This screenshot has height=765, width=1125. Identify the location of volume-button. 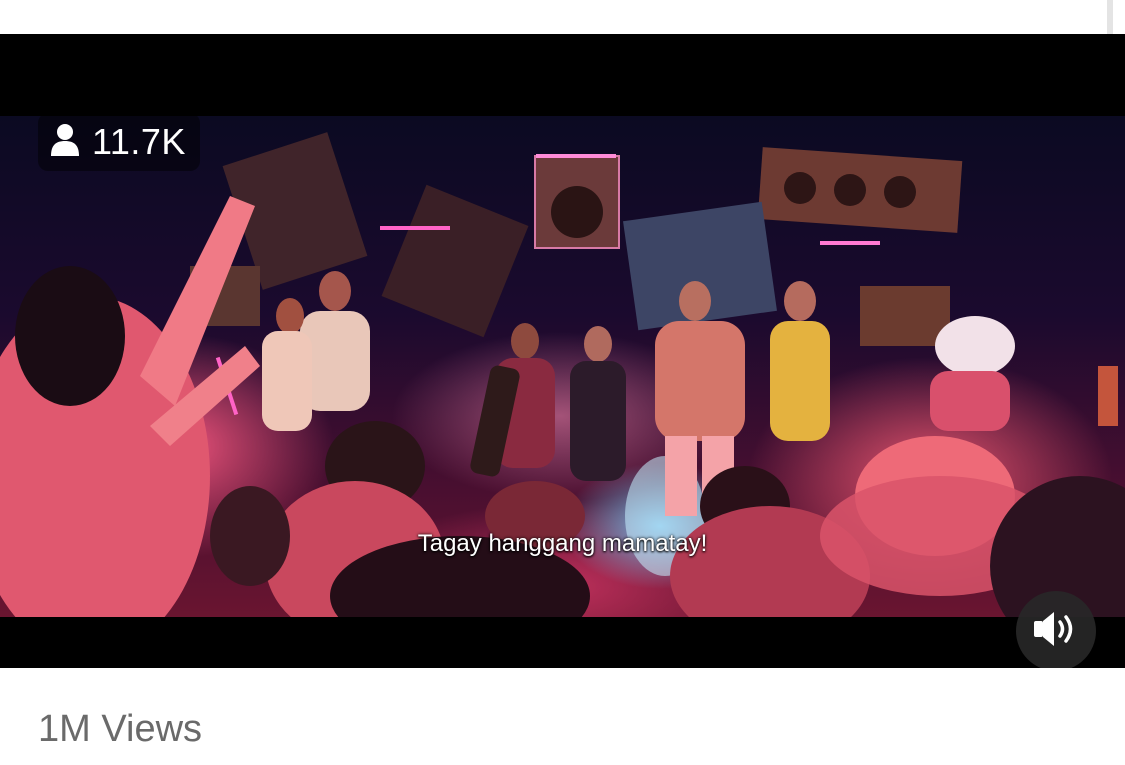
(1056, 629).